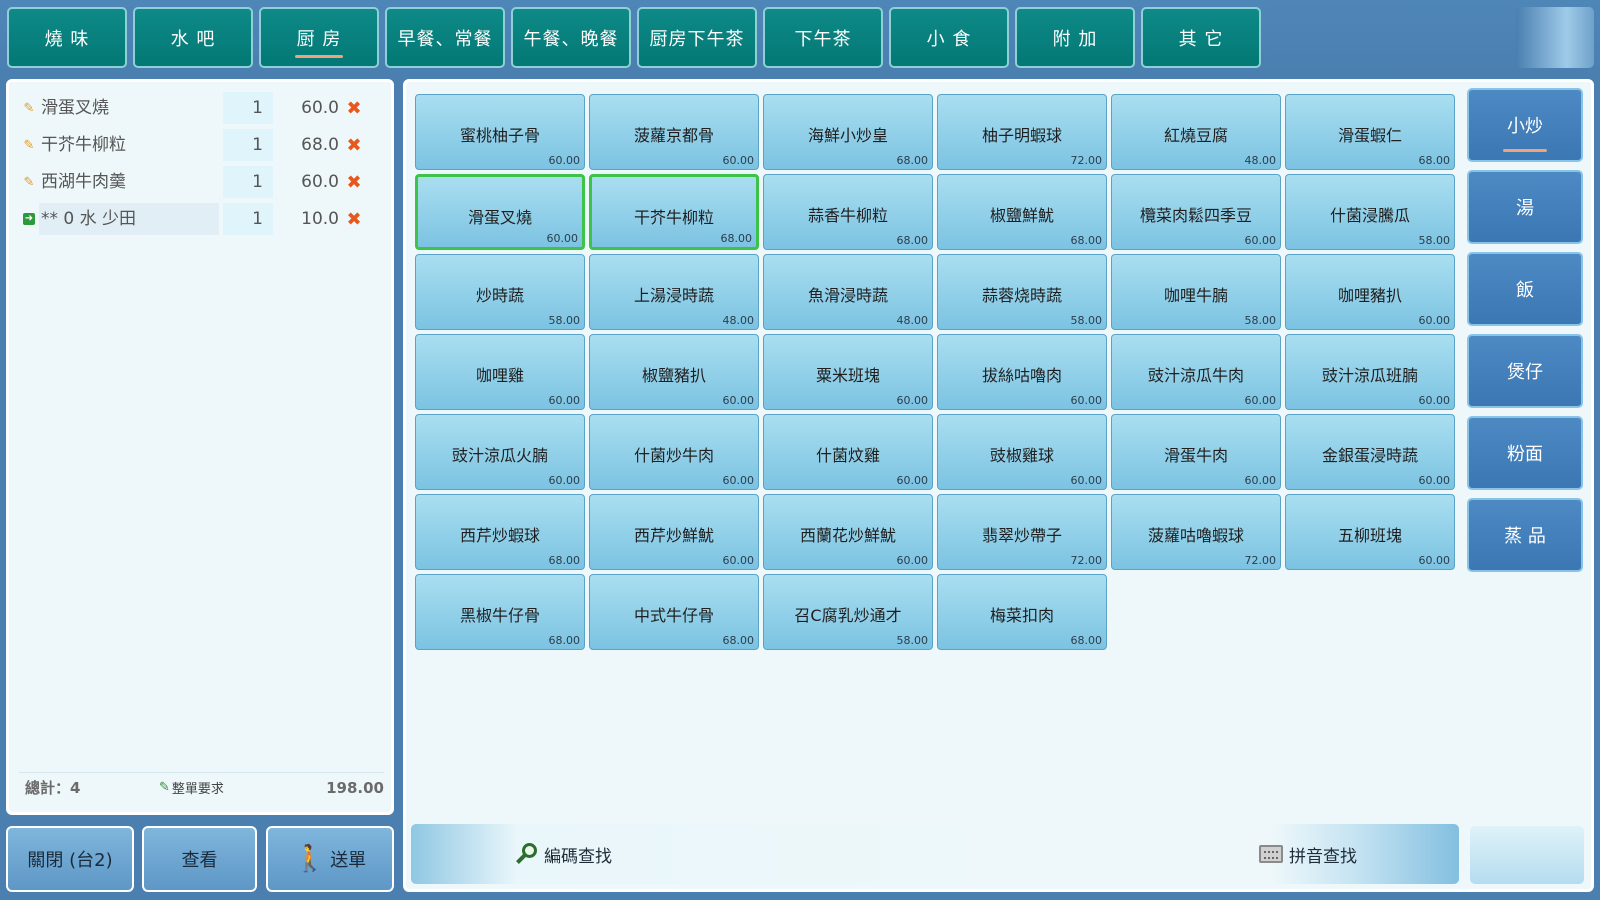 Image resolution: width=1600 pixels, height=900 pixels. Describe the element at coordinates (673, 217) in the screenshot. I see `menu-item-name: 干芥牛柳粒` at that location.